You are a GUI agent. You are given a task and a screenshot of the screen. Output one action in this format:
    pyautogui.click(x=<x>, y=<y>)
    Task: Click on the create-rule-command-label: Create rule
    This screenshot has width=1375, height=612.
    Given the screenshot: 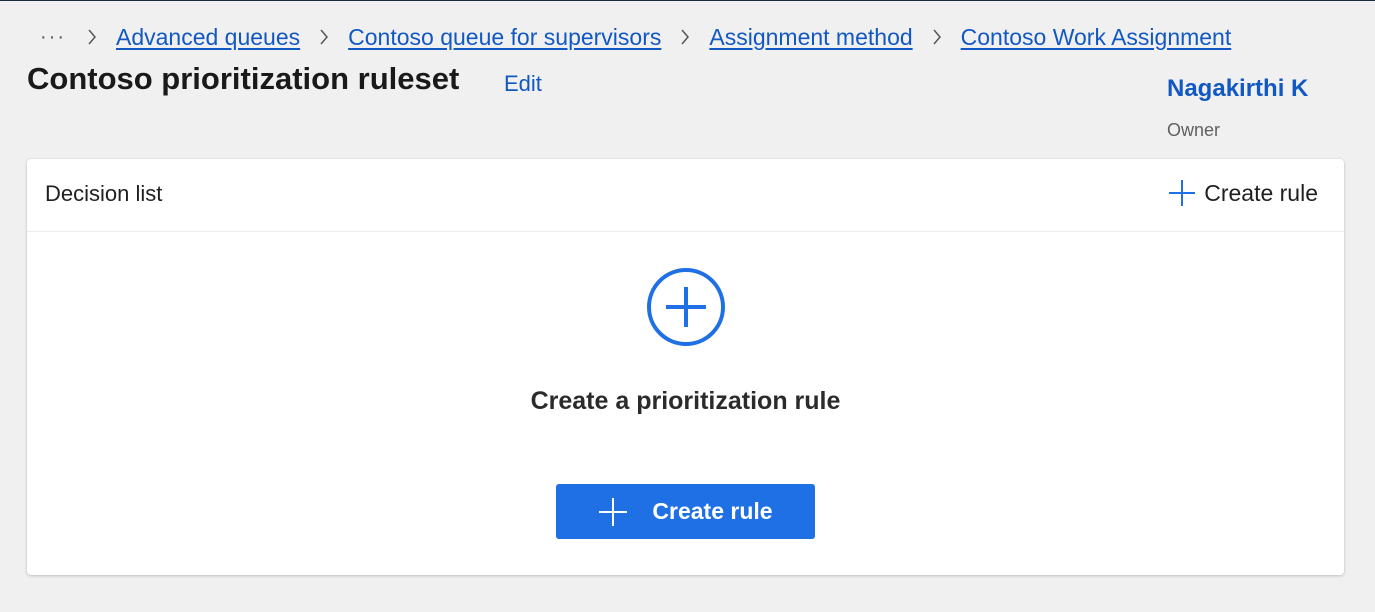 What is the action you would take?
    pyautogui.click(x=1261, y=192)
    